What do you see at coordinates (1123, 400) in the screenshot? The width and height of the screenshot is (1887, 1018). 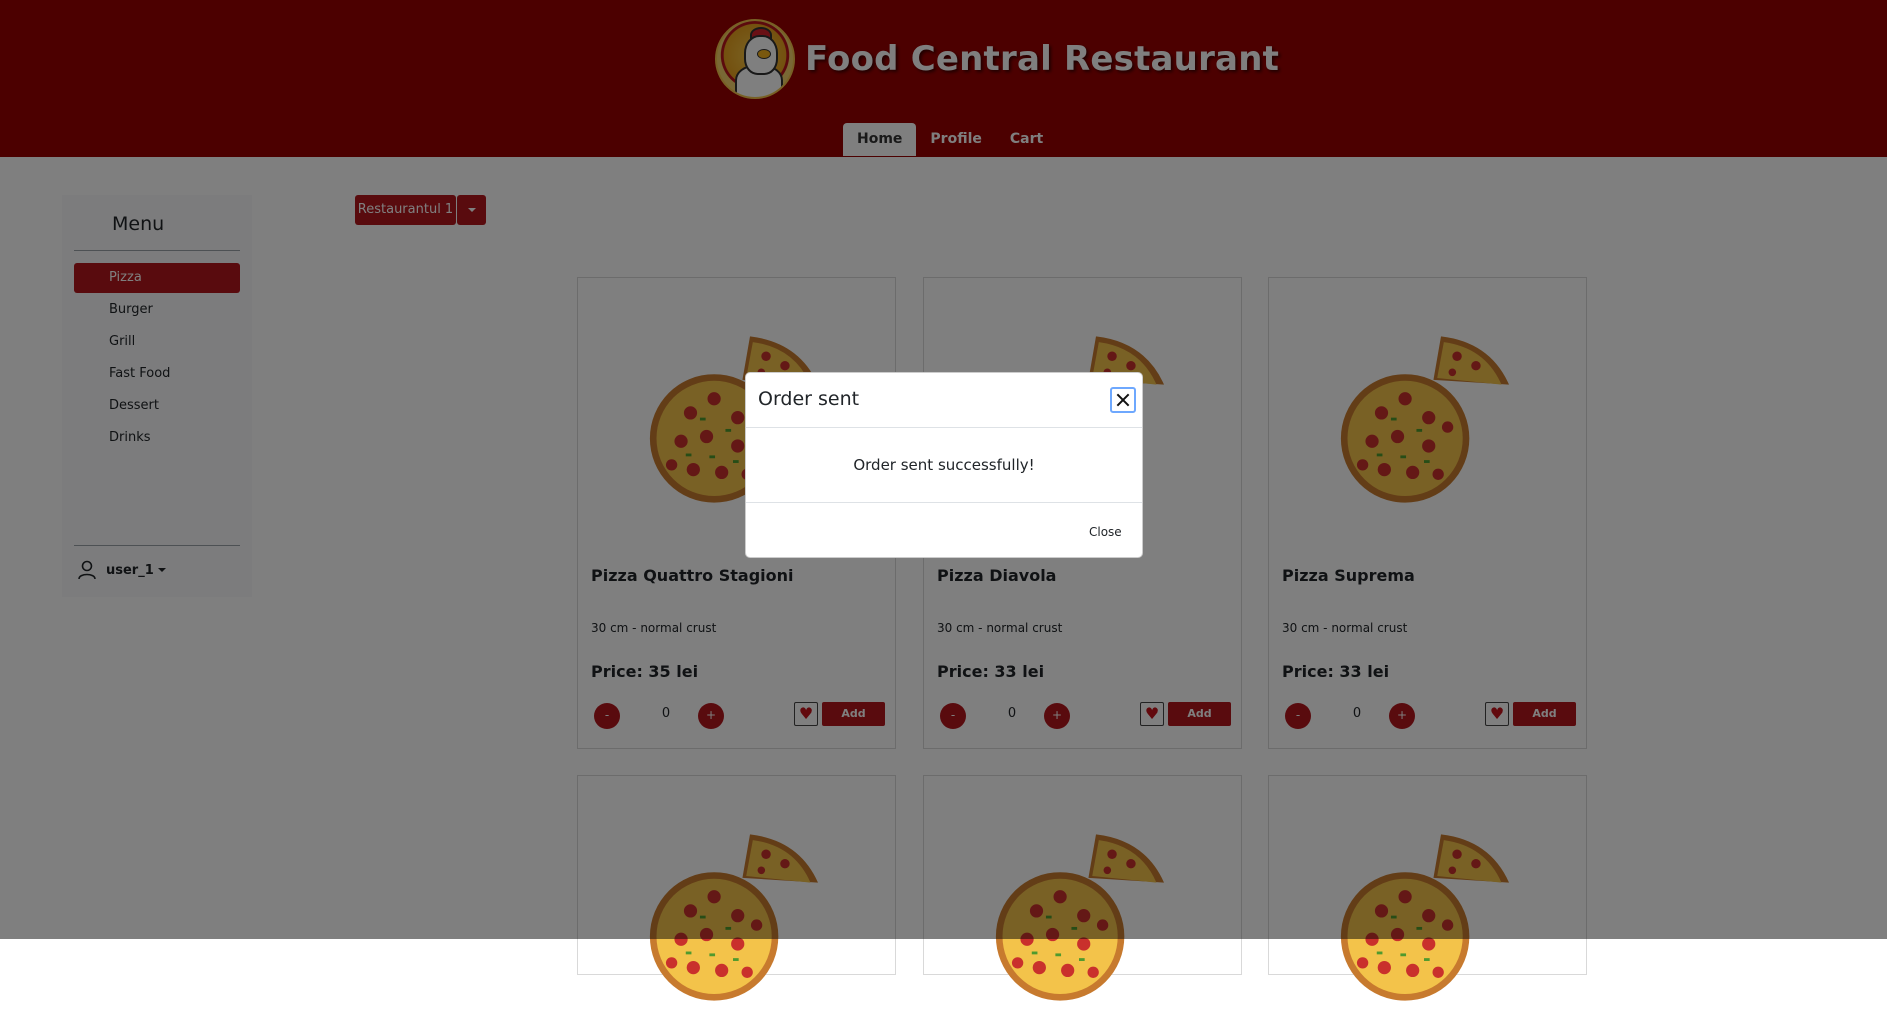 I see `close-icon` at bounding box center [1123, 400].